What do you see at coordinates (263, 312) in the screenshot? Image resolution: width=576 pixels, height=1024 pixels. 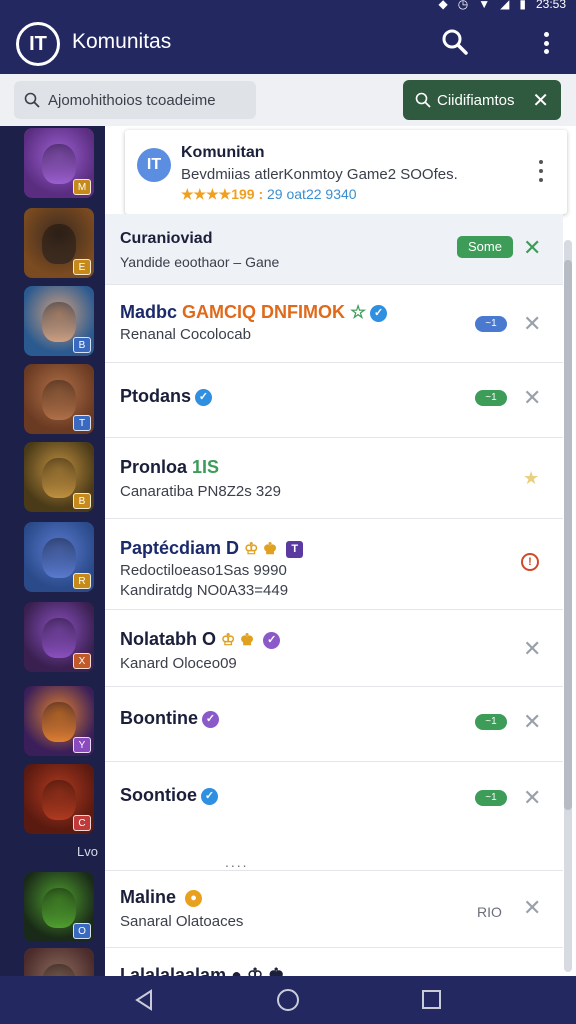 I see `name-part: GAMCIQ DNFIMOK` at bounding box center [263, 312].